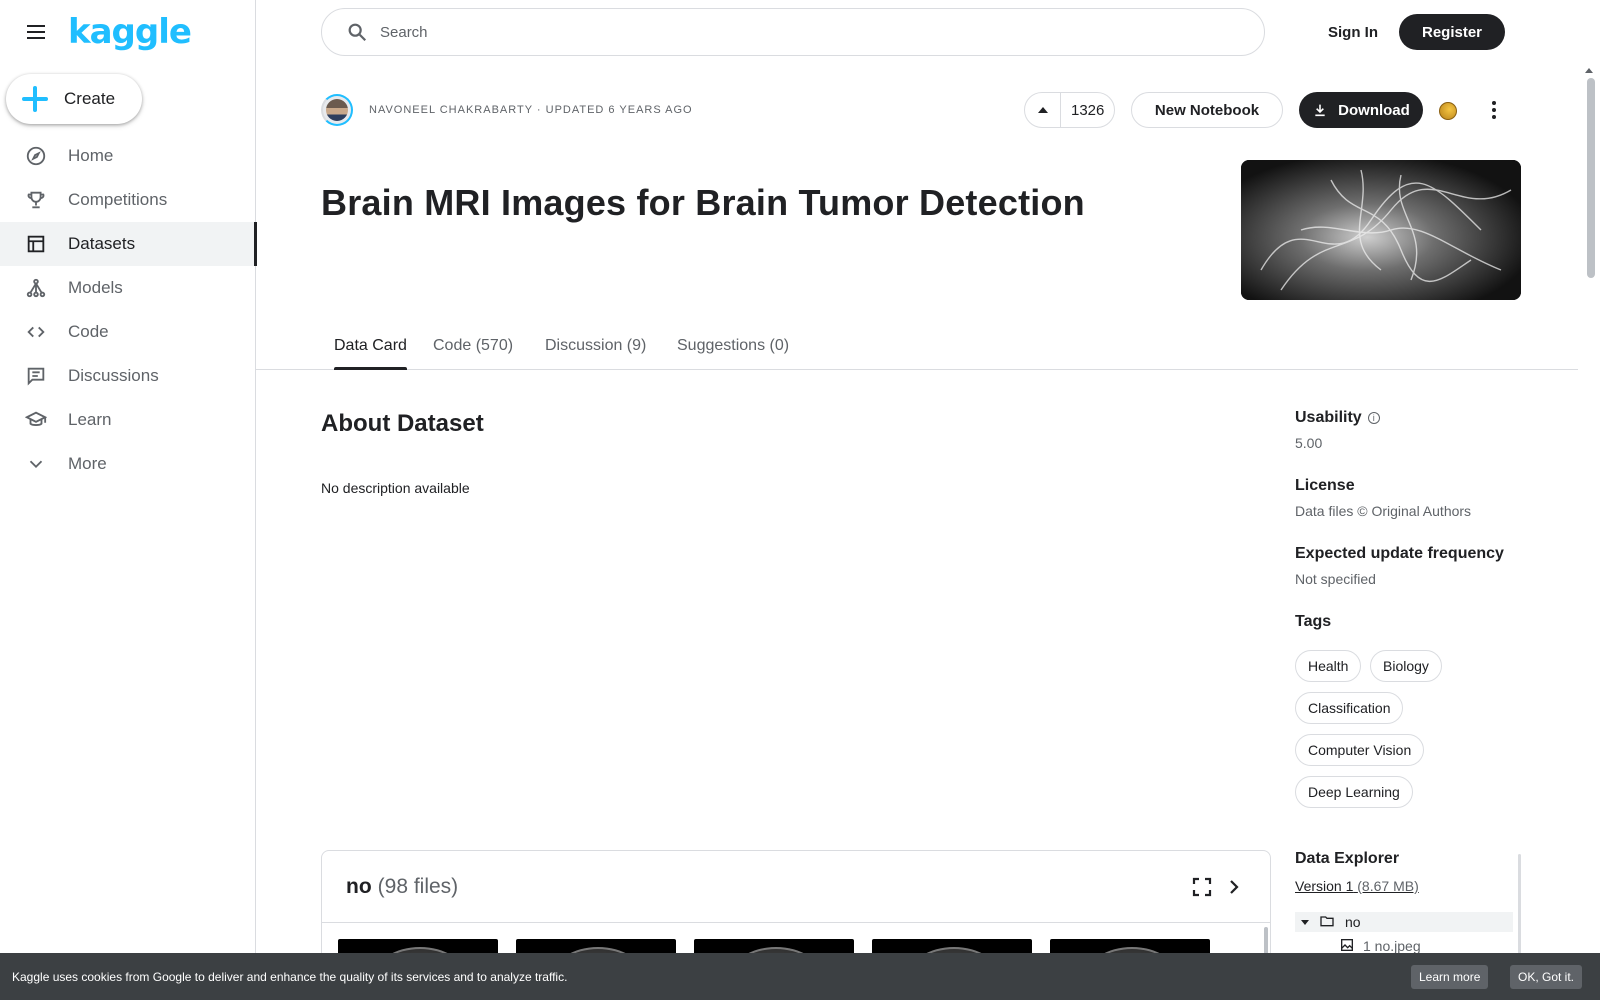 Image resolution: width=1600 pixels, height=1000 pixels. I want to click on sign-in-button: Sign In, so click(1353, 32).